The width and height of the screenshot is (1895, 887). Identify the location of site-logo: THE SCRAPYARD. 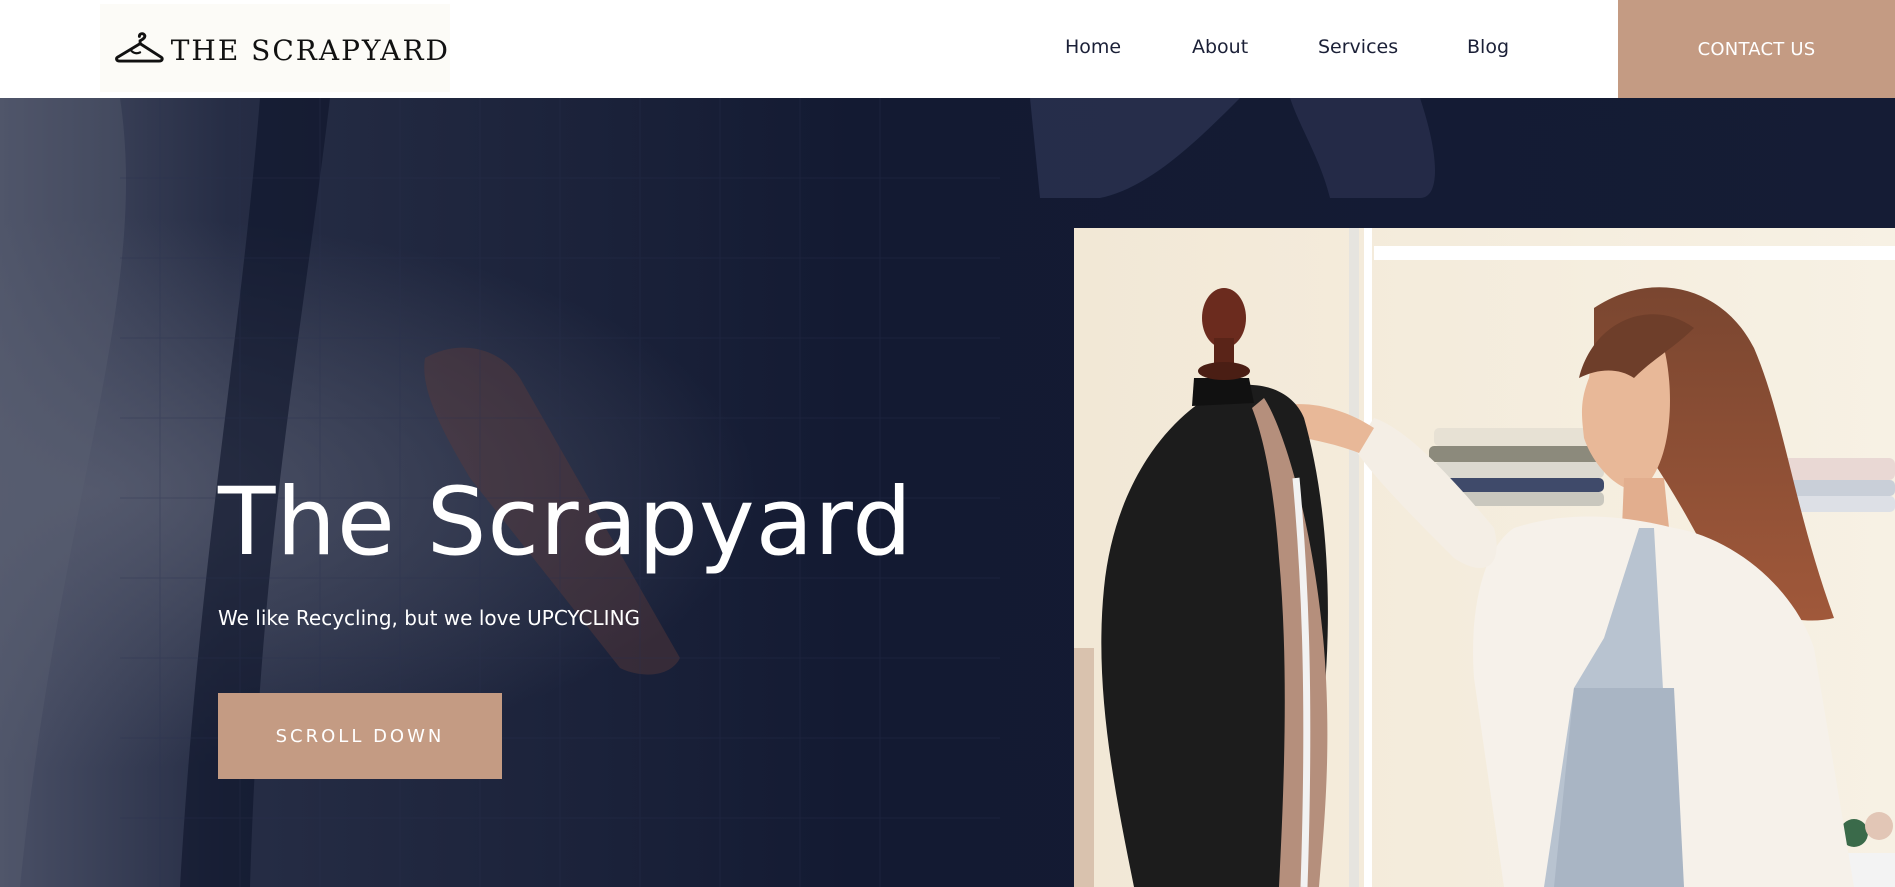
(275, 48).